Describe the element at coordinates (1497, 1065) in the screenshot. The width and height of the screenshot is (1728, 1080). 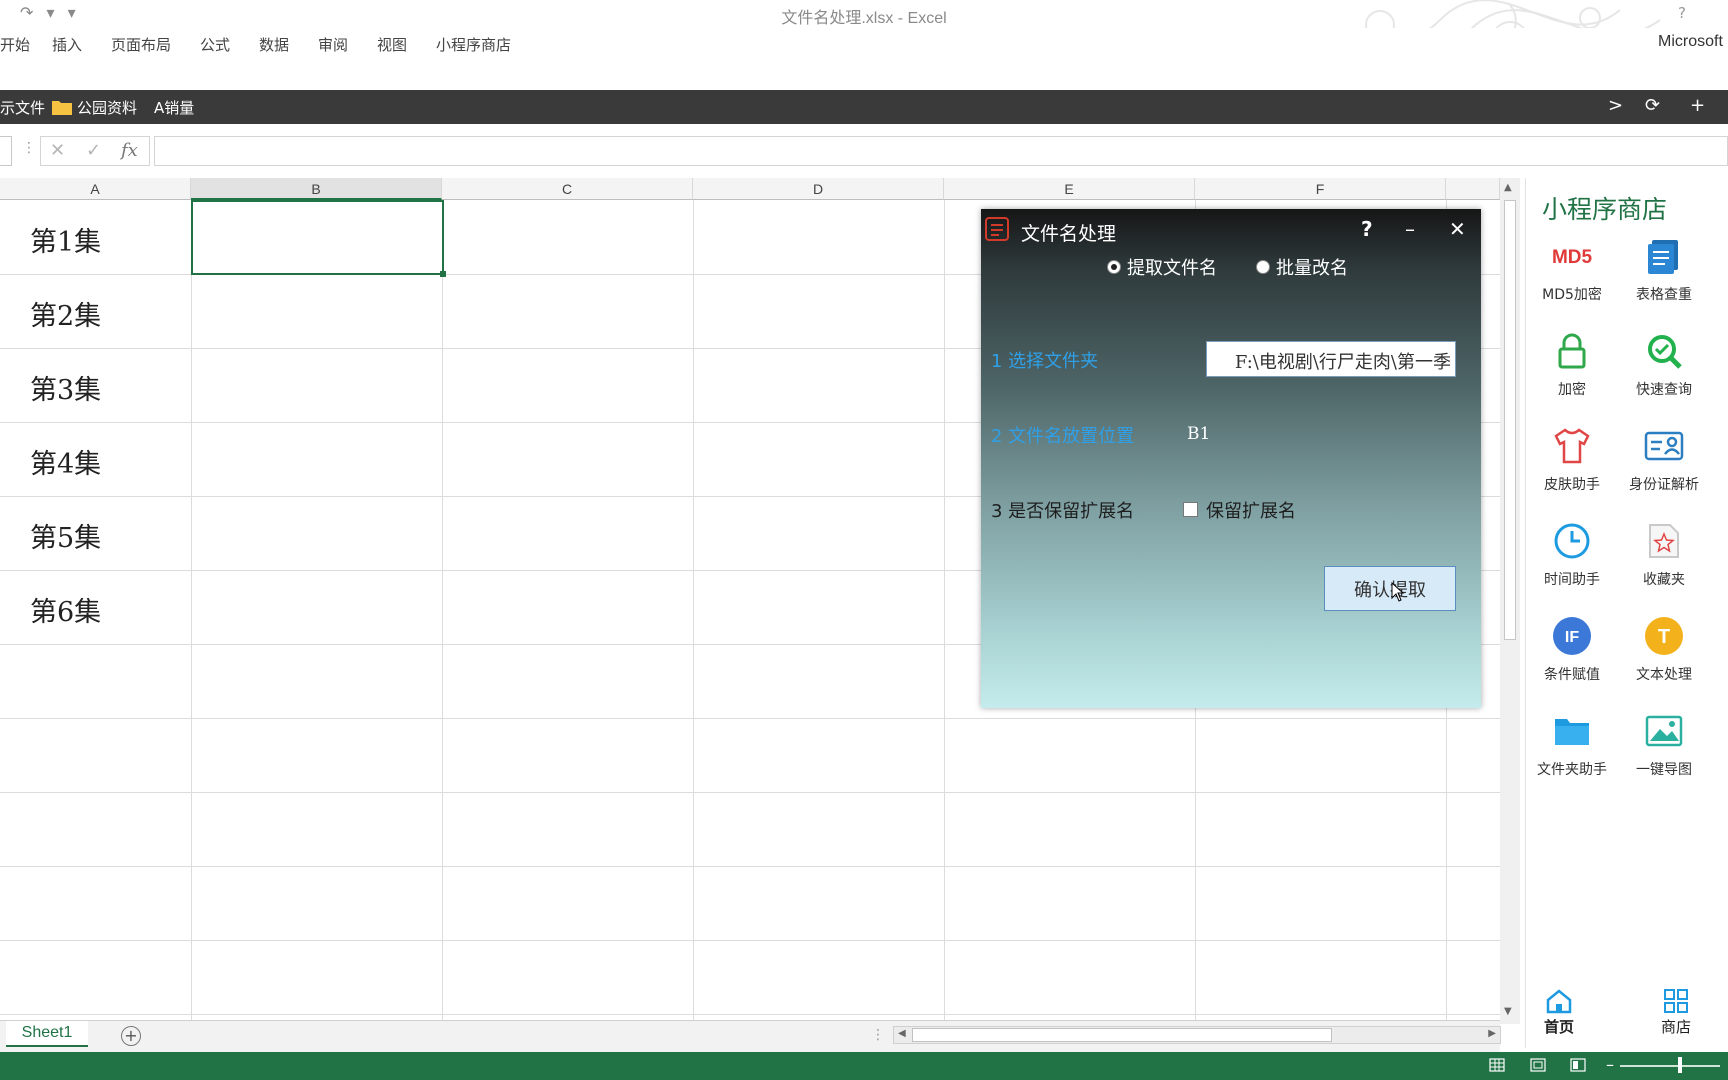
I see `normal-view-icon` at that location.